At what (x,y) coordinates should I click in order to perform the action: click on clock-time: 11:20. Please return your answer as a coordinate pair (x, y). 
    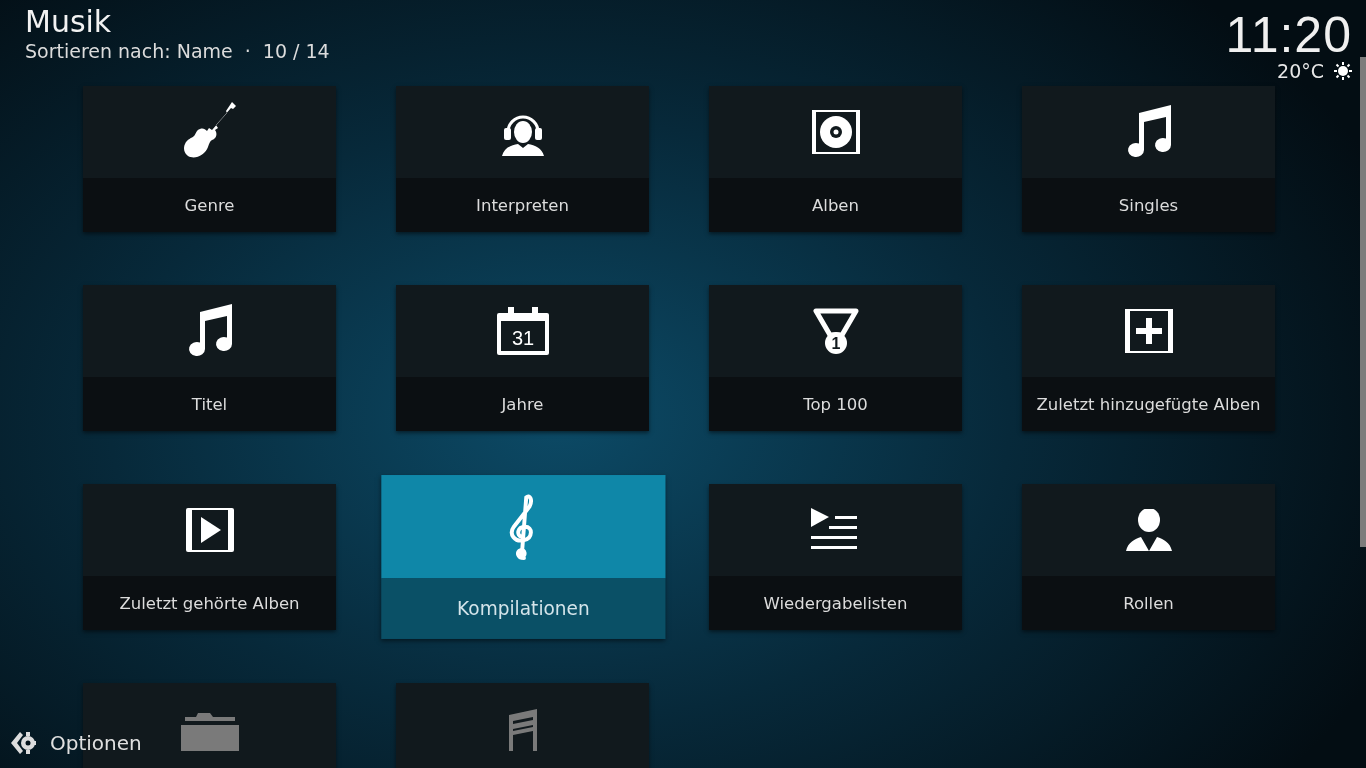
    Looking at the image, I should click on (1288, 35).